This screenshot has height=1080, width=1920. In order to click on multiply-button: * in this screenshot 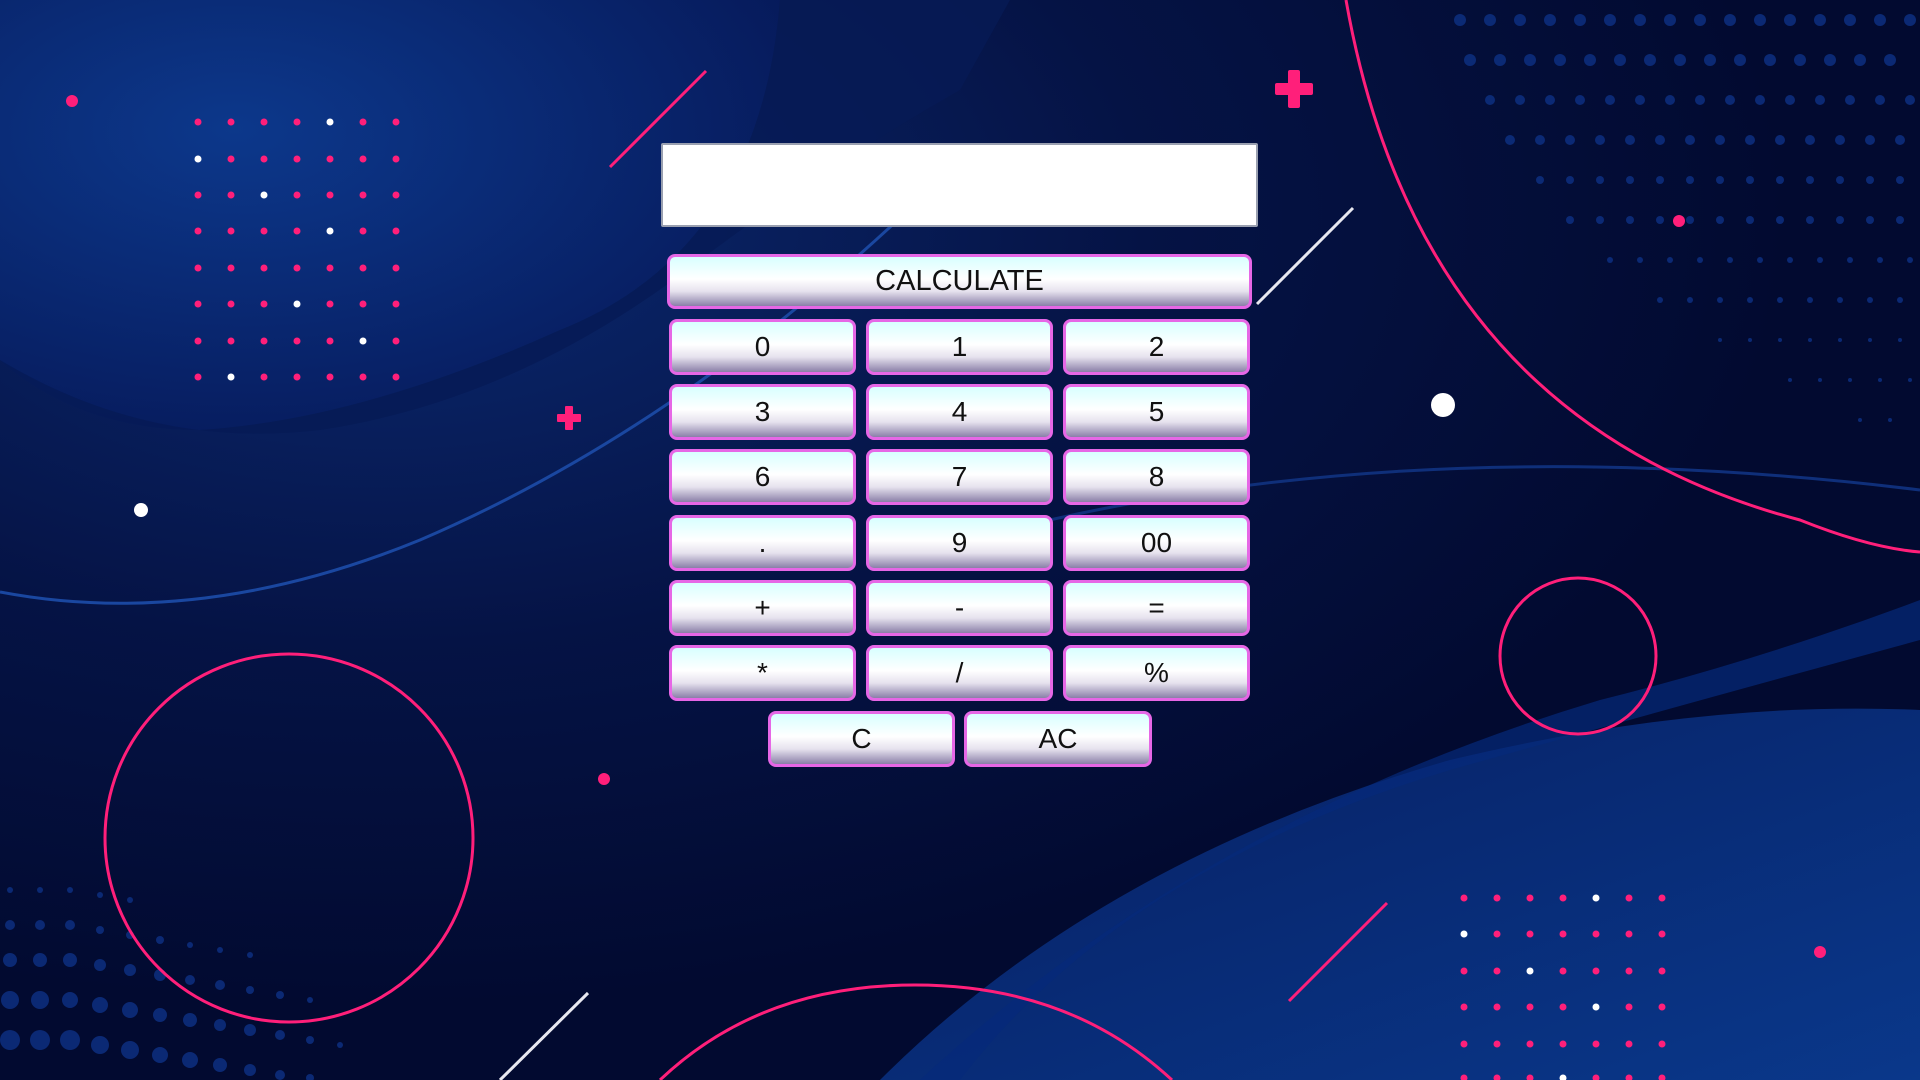, I will do `click(762, 673)`.